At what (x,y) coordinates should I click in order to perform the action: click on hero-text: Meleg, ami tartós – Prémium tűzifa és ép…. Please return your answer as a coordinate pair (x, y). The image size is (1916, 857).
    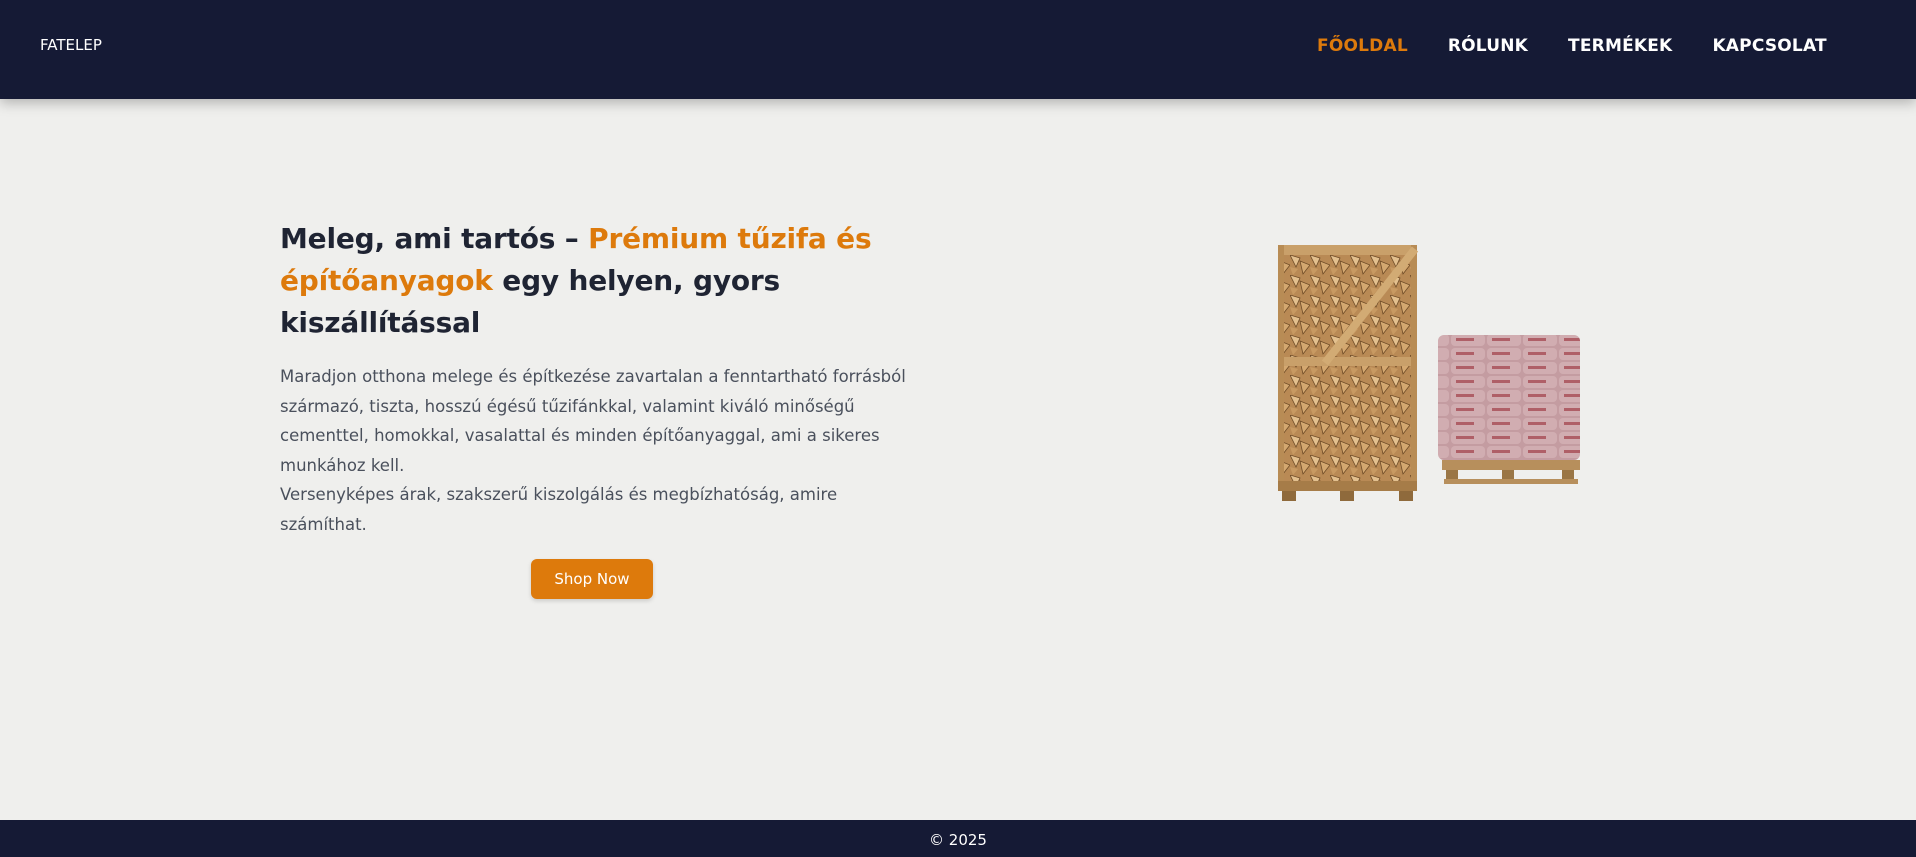
    Looking at the image, I should click on (600, 378).